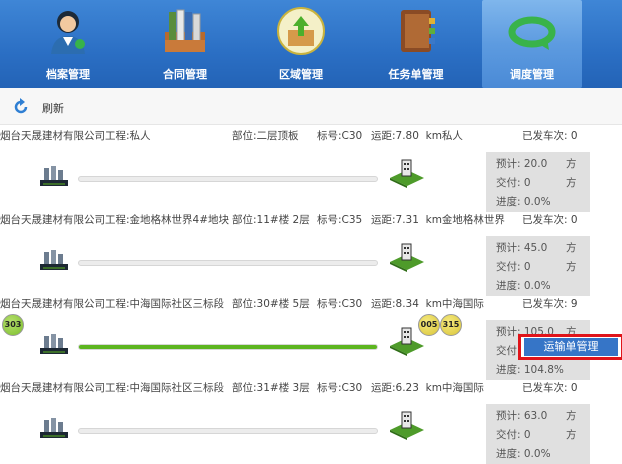  I want to click on tab-region: 区域管理, so click(301, 44).